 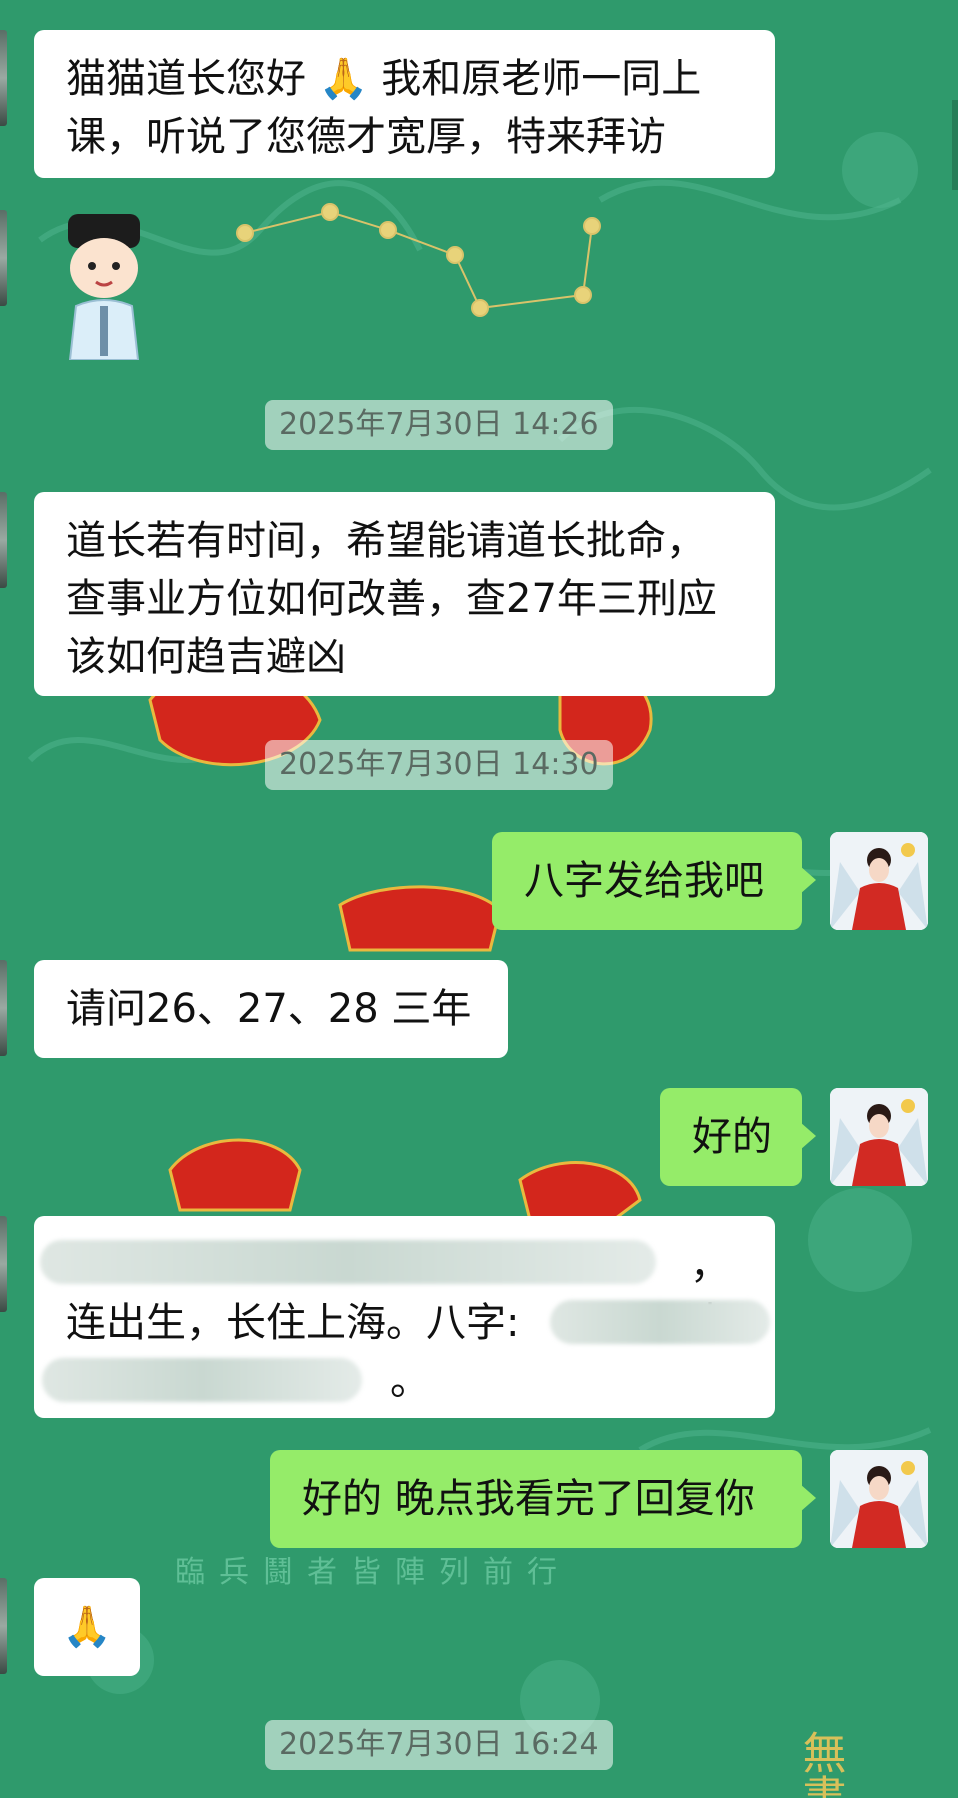 I want to click on outgoing-message-bubble: 好的 晚点我看完了回复你, so click(x=543, y=1499).